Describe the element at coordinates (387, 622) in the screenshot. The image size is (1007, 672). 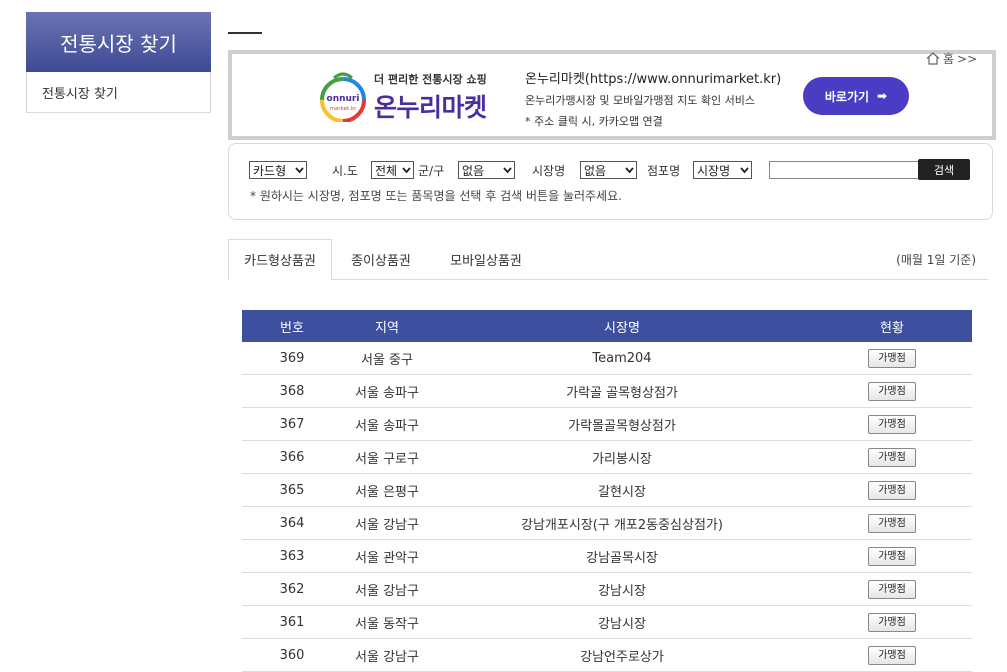
I see `row-region: 서울 동작구` at that location.